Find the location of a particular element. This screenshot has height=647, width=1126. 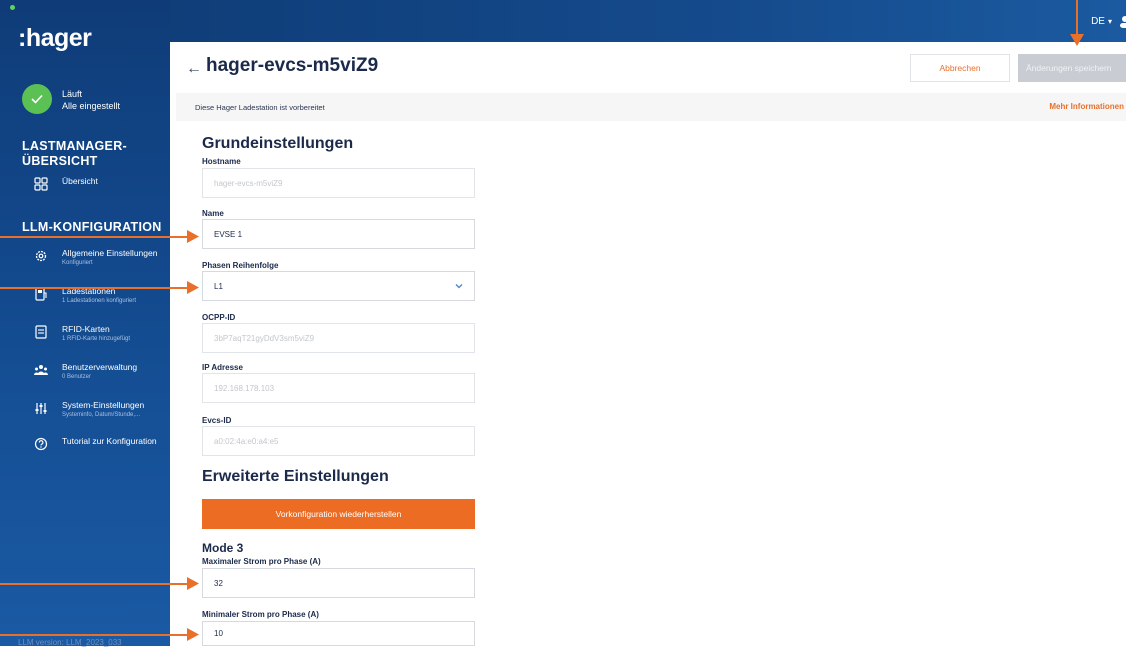

section-llm-configuration: LLM-KONFIGURATION is located at coordinates (92, 227).